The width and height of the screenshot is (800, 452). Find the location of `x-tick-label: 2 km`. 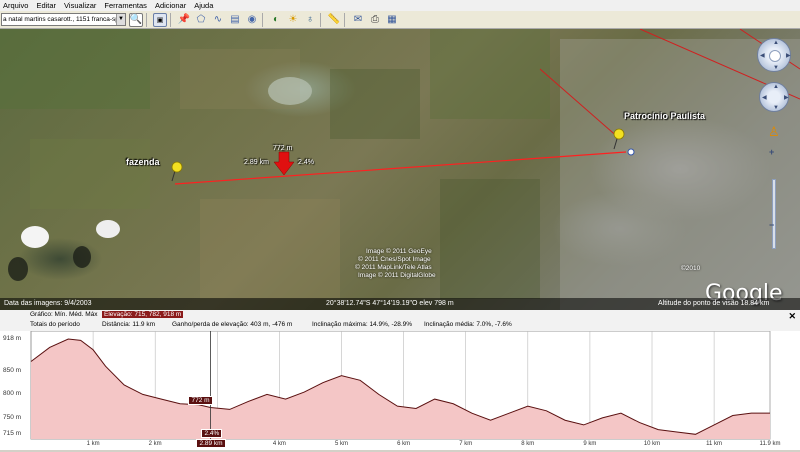

x-tick-label: 2 km is located at coordinates (155, 444).